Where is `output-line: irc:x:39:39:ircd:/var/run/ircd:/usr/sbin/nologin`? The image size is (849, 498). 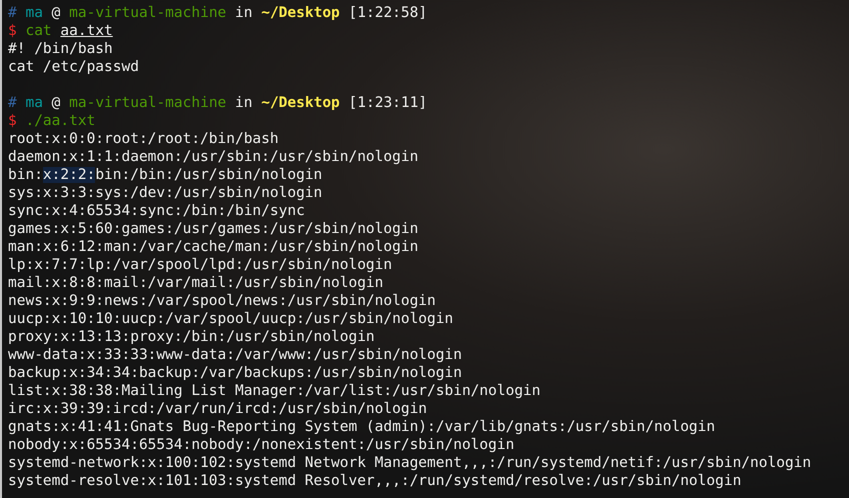 output-line: irc:x:39:39:ircd:/var/run/ircd:/usr/sbin/nologin is located at coordinates (218, 409).